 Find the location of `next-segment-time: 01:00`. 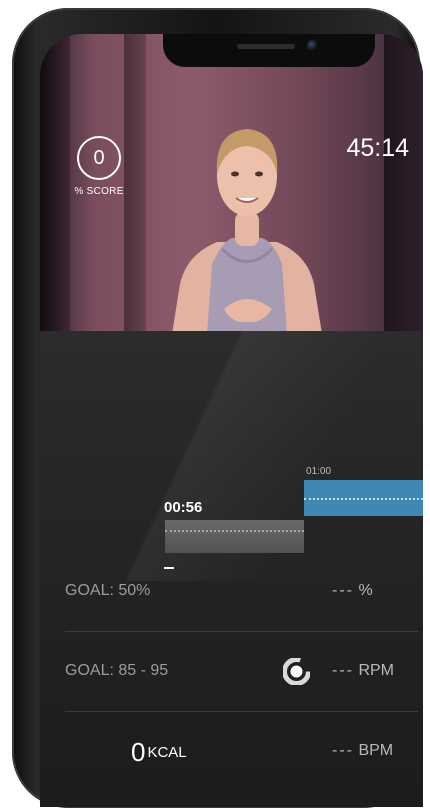

next-segment-time: 01:00 is located at coordinates (319, 471).